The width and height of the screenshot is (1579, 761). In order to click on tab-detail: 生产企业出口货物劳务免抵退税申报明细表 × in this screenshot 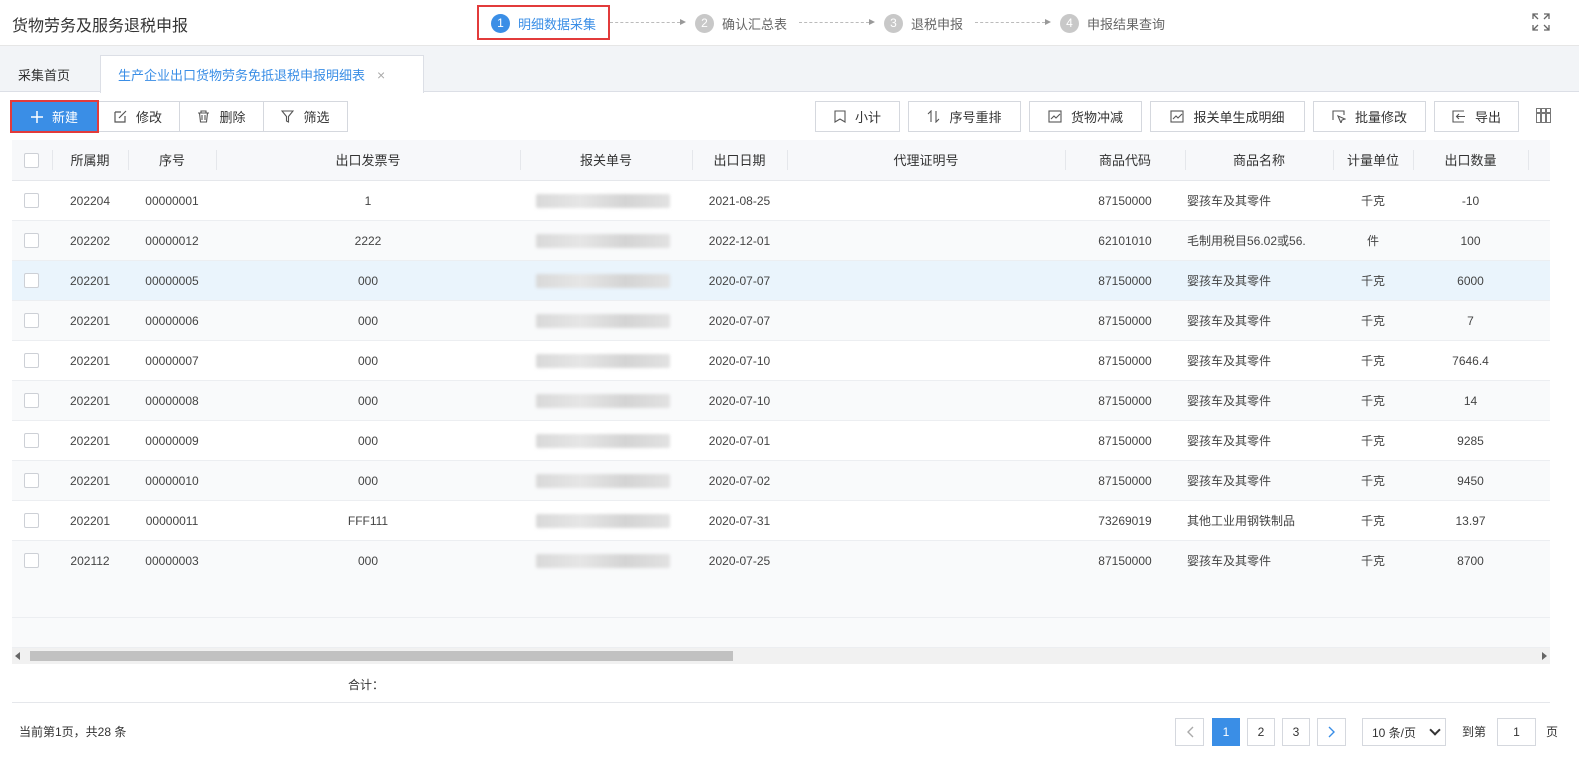, I will do `click(262, 74)`.